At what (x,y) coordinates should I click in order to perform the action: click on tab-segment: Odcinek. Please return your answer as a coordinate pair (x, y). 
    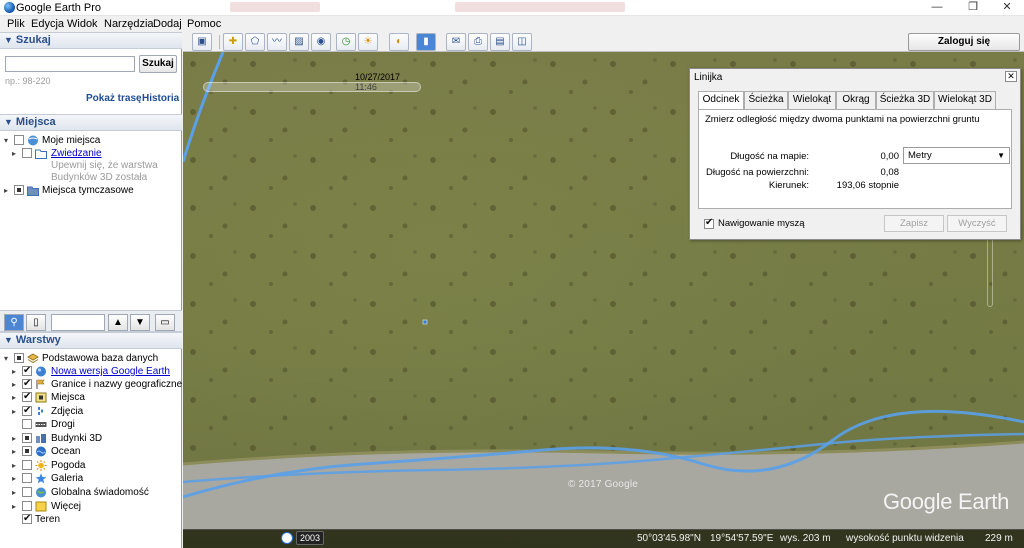
    Looking at the image, I should click on (721, 100).